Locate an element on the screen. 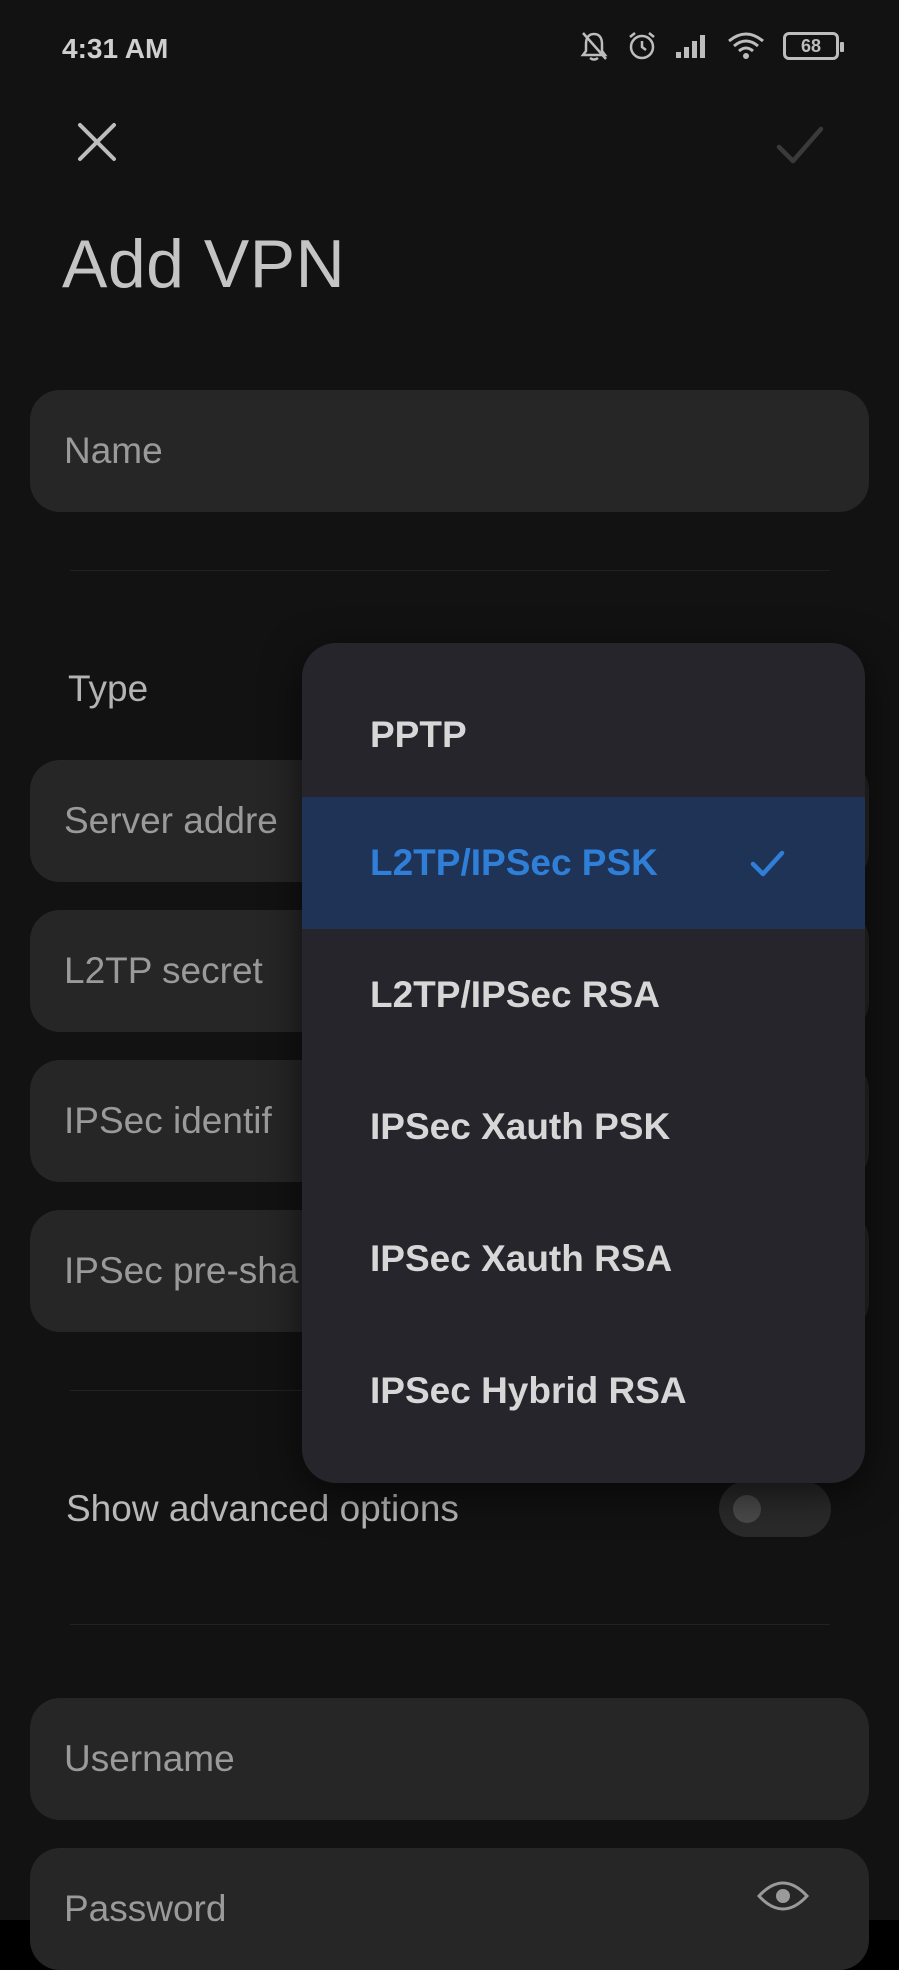 Image resolution: width=899 pixels, height=1970 pixels. password-field: Password is located at coordinates (449, 1909).